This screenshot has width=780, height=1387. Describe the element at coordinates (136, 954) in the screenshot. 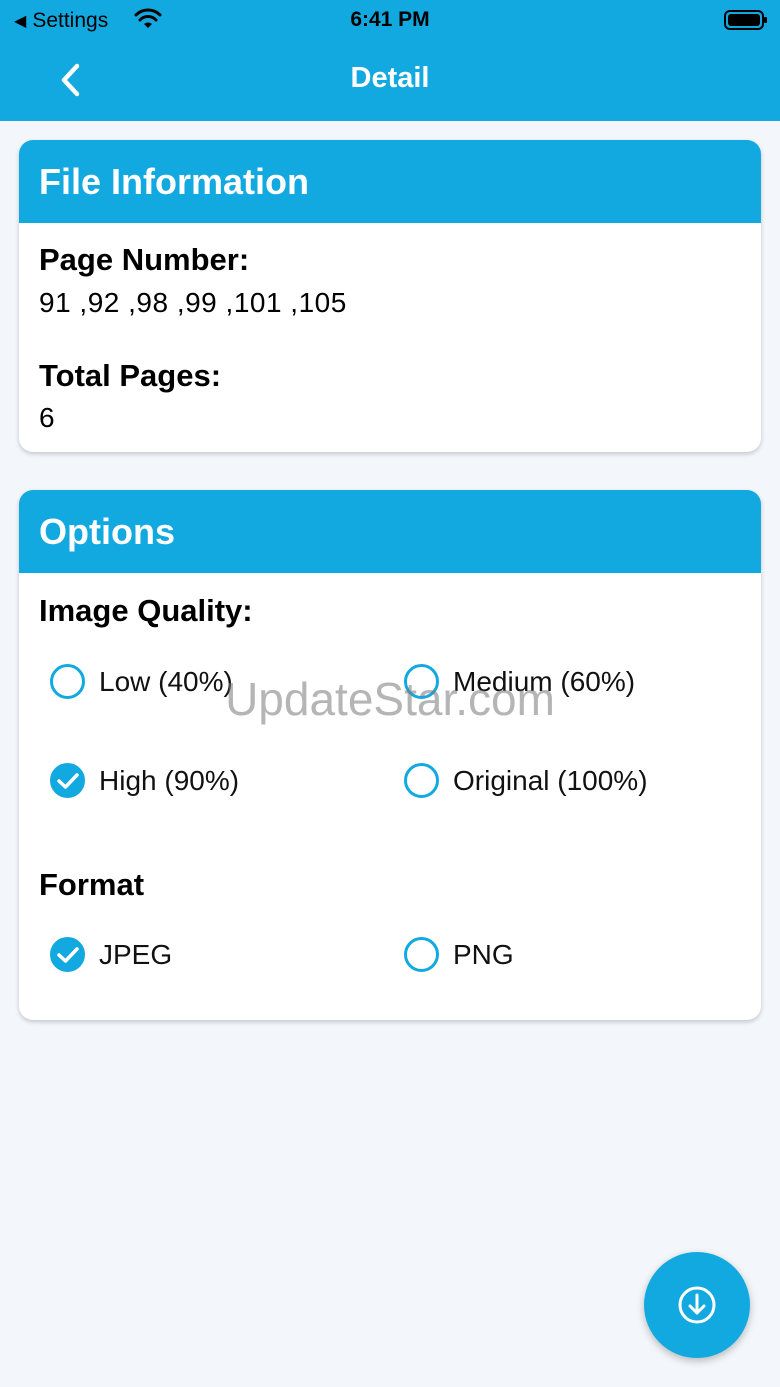

I see `format-option-label: JPEG` at that location.